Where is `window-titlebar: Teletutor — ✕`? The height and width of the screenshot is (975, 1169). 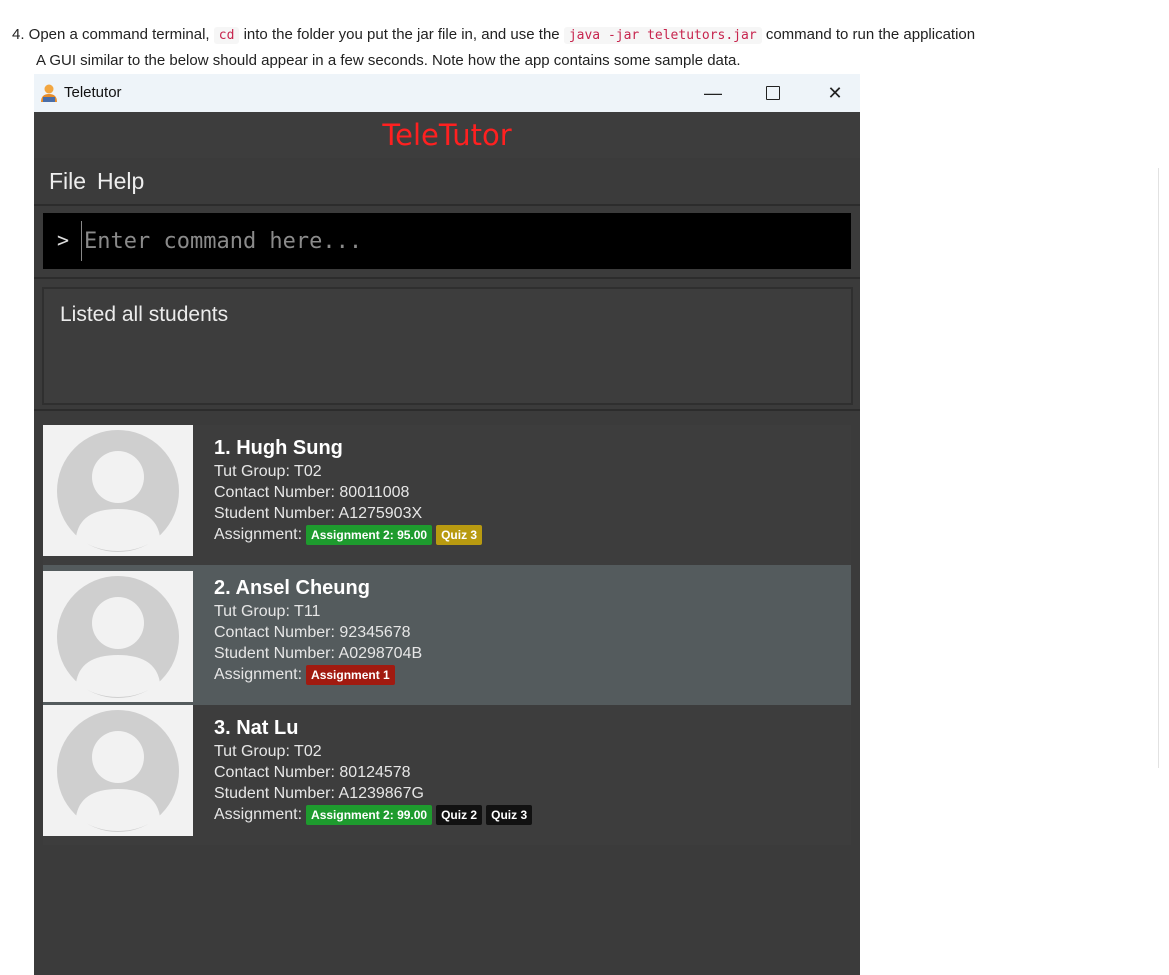 window-titlebar: Teletutor — ✕ is located at coordinates (447, 93).